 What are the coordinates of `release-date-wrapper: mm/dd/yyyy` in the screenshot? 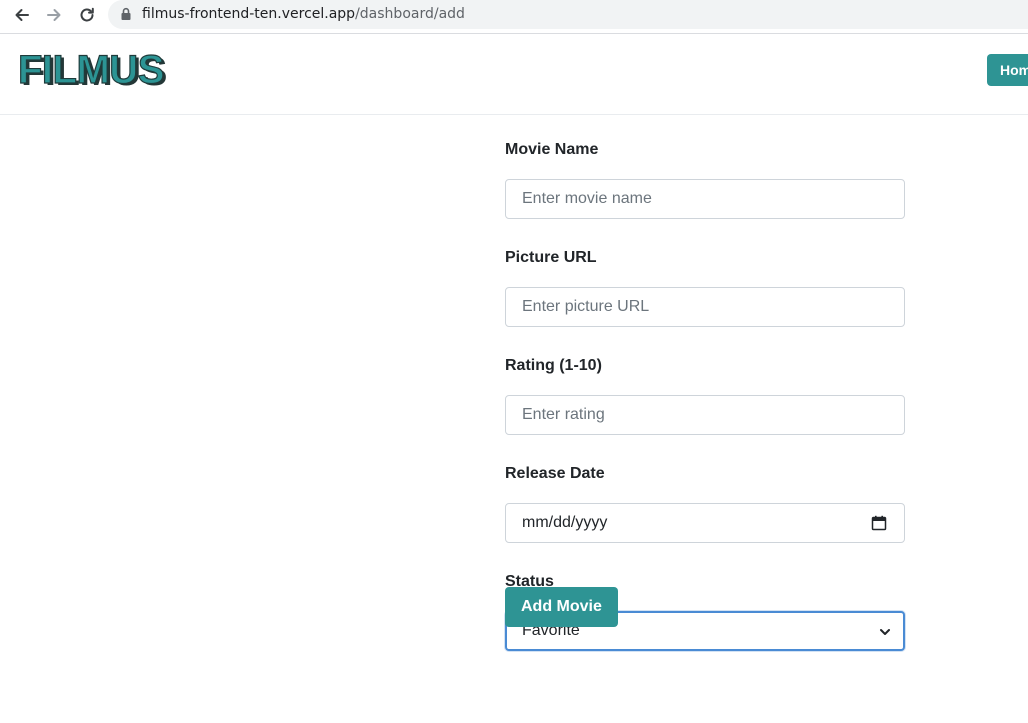 It's located at (705, 523).